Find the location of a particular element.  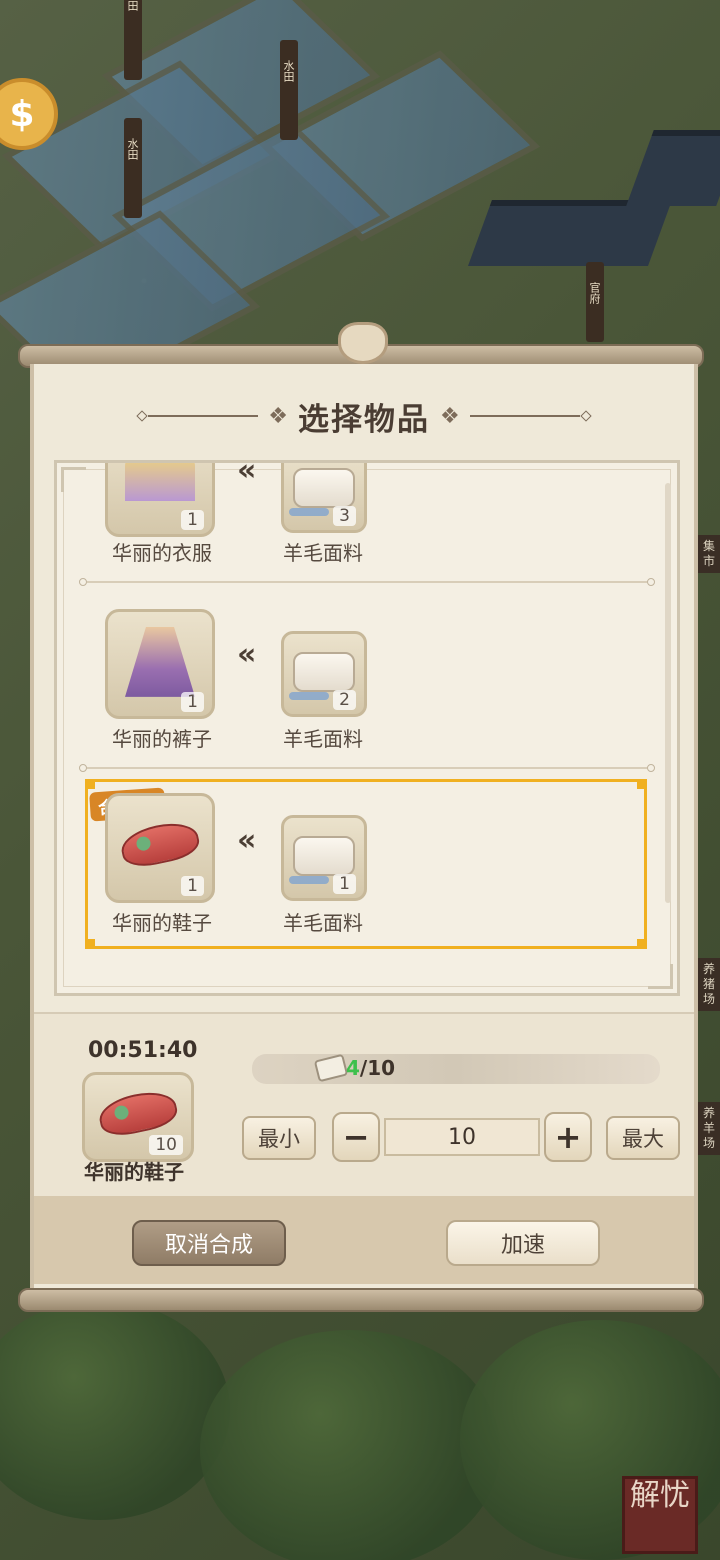

title-divider-left is located at coordinates (203, 416).